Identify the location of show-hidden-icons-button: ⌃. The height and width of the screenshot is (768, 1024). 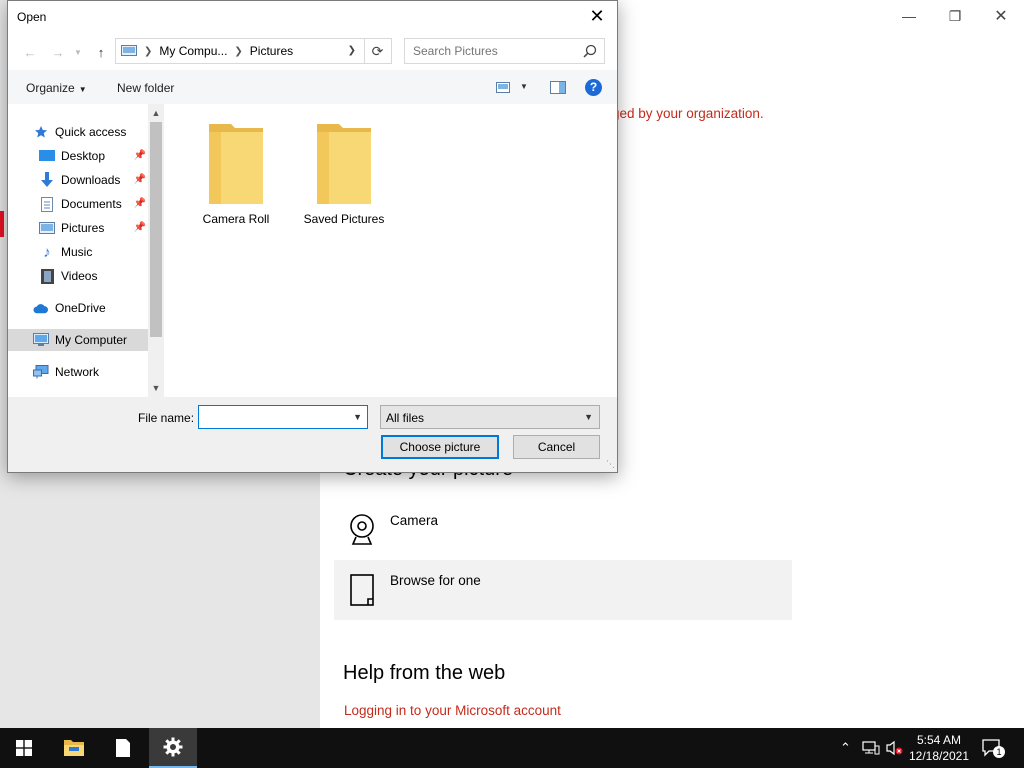
(845, 748).